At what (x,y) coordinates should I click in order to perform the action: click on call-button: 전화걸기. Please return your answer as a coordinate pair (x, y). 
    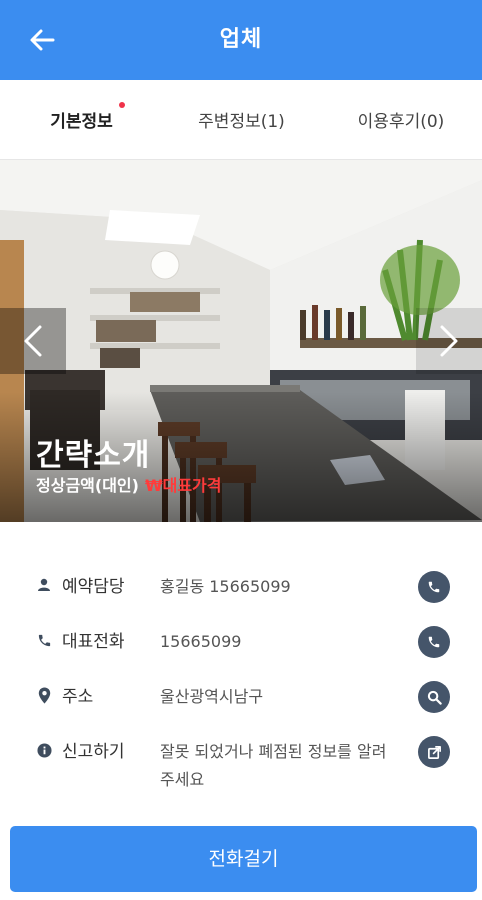
    Looking at the image, I should click on (243, 859).